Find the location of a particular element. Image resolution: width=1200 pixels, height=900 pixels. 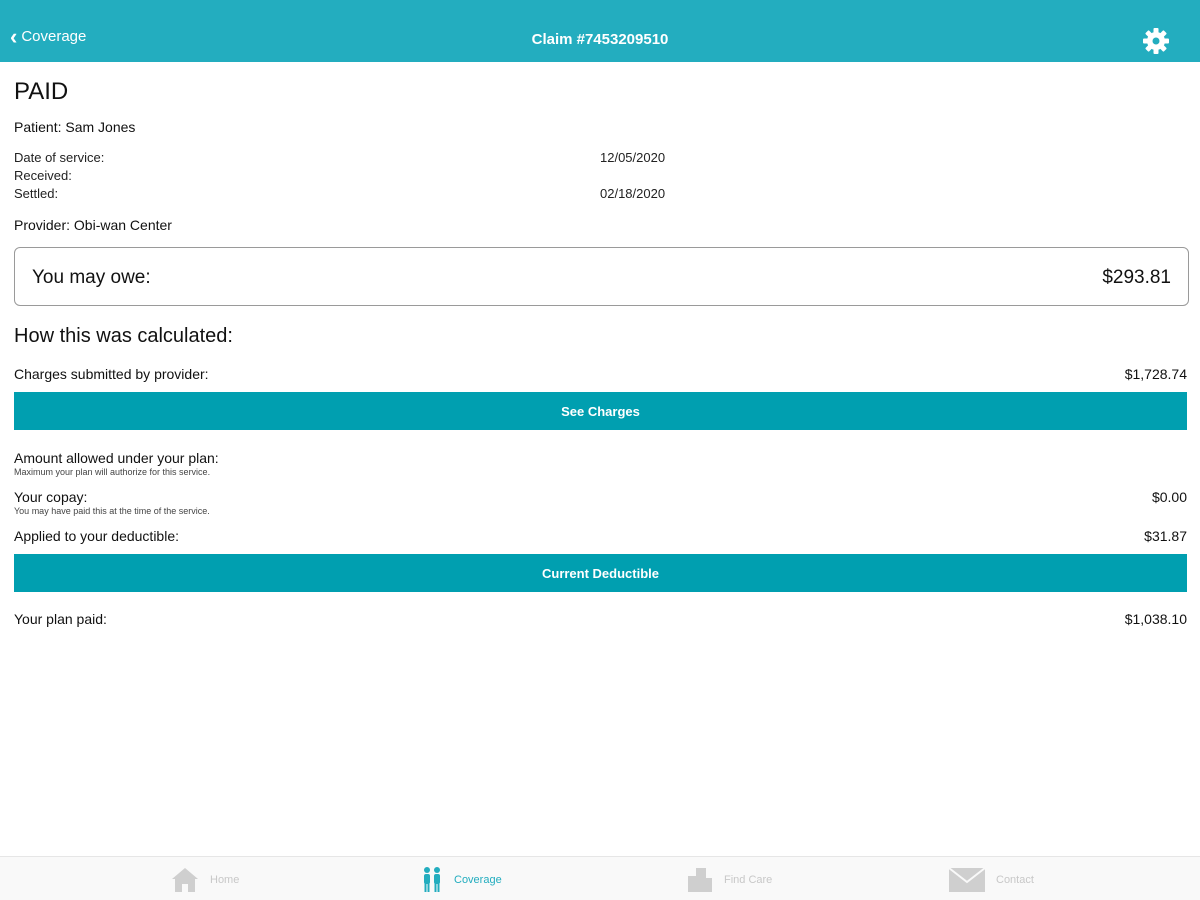

gear-icon is located at coordinates (1156, 41).